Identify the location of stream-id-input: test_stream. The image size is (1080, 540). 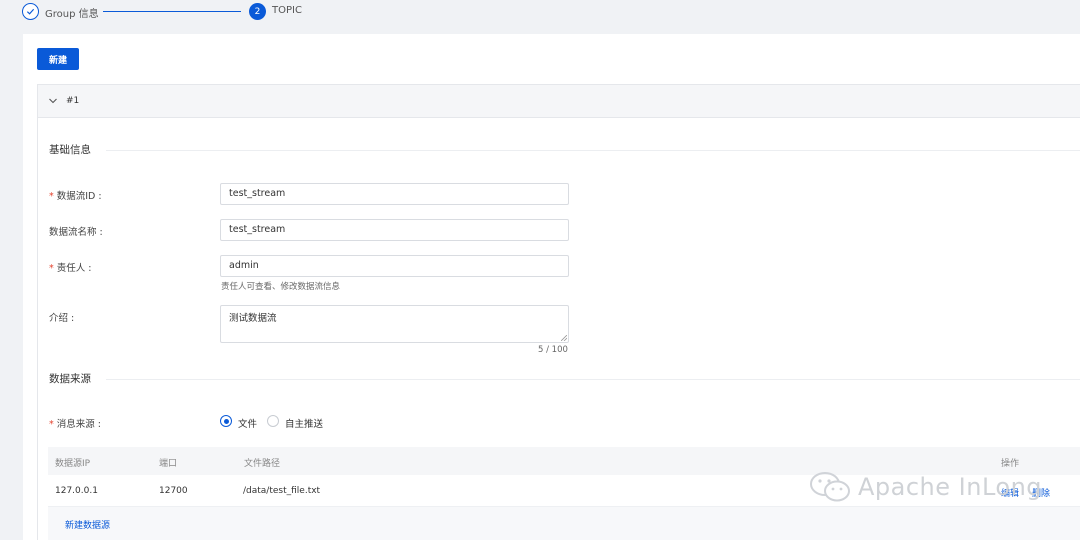
(394, 194).